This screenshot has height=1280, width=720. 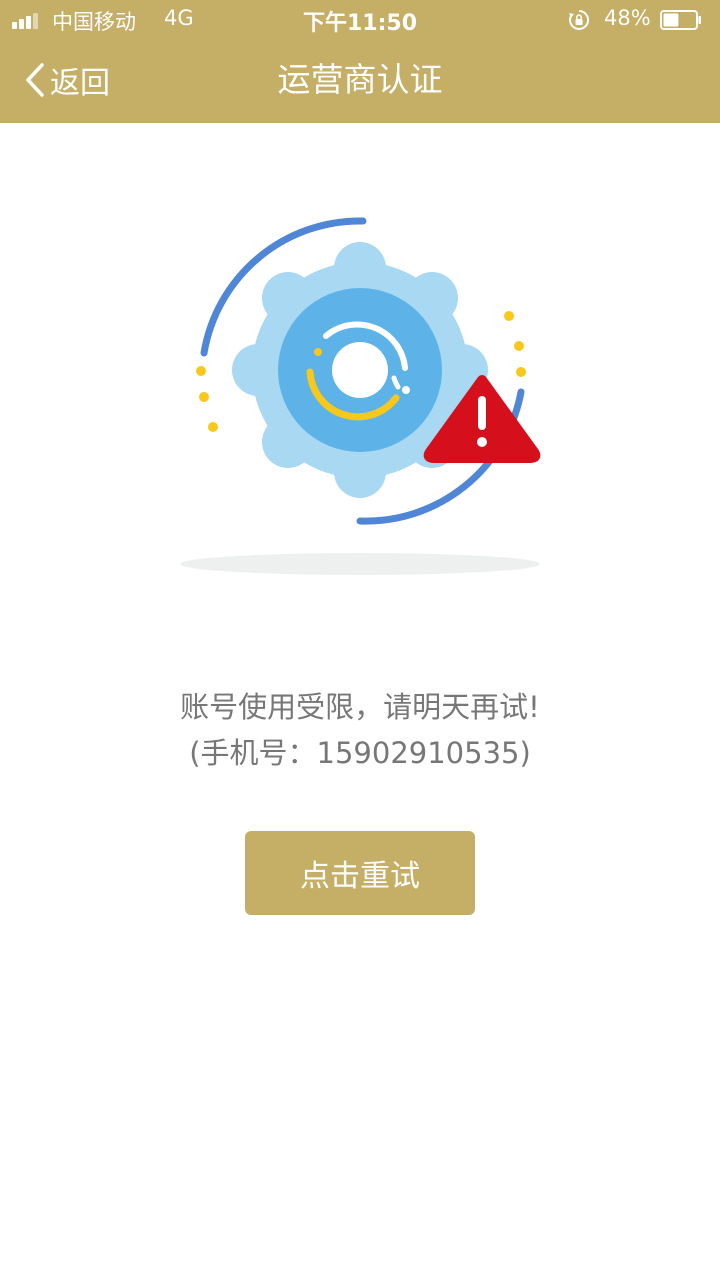 What do you see at coordinates (360, 753) in the screenshot?
I see `error-message-line2: (手机号：15902910535)` at bounding box center [360, 753].